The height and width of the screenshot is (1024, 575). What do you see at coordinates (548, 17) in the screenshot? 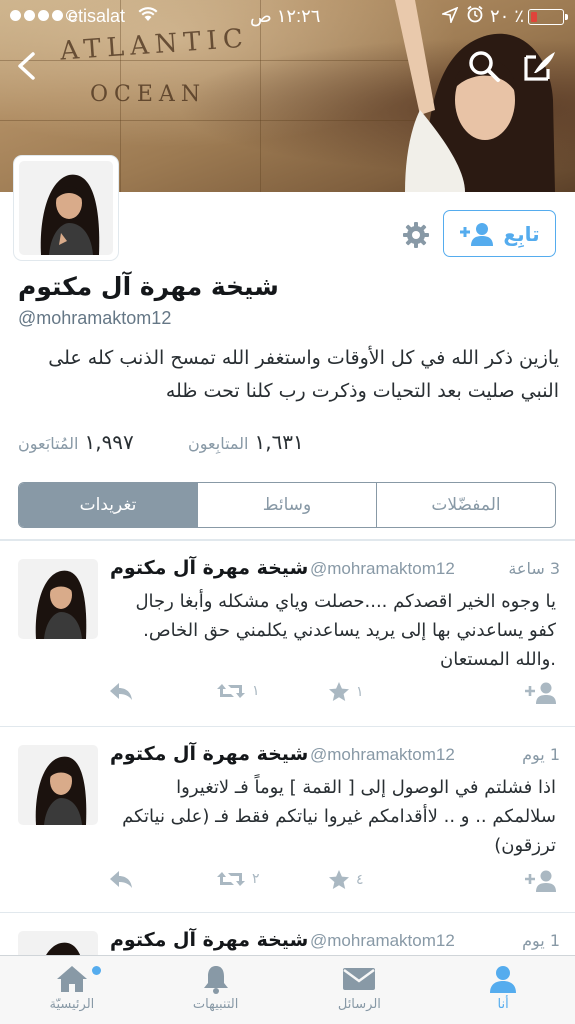
I see `battery-icon` at bounding box center [548, 17].